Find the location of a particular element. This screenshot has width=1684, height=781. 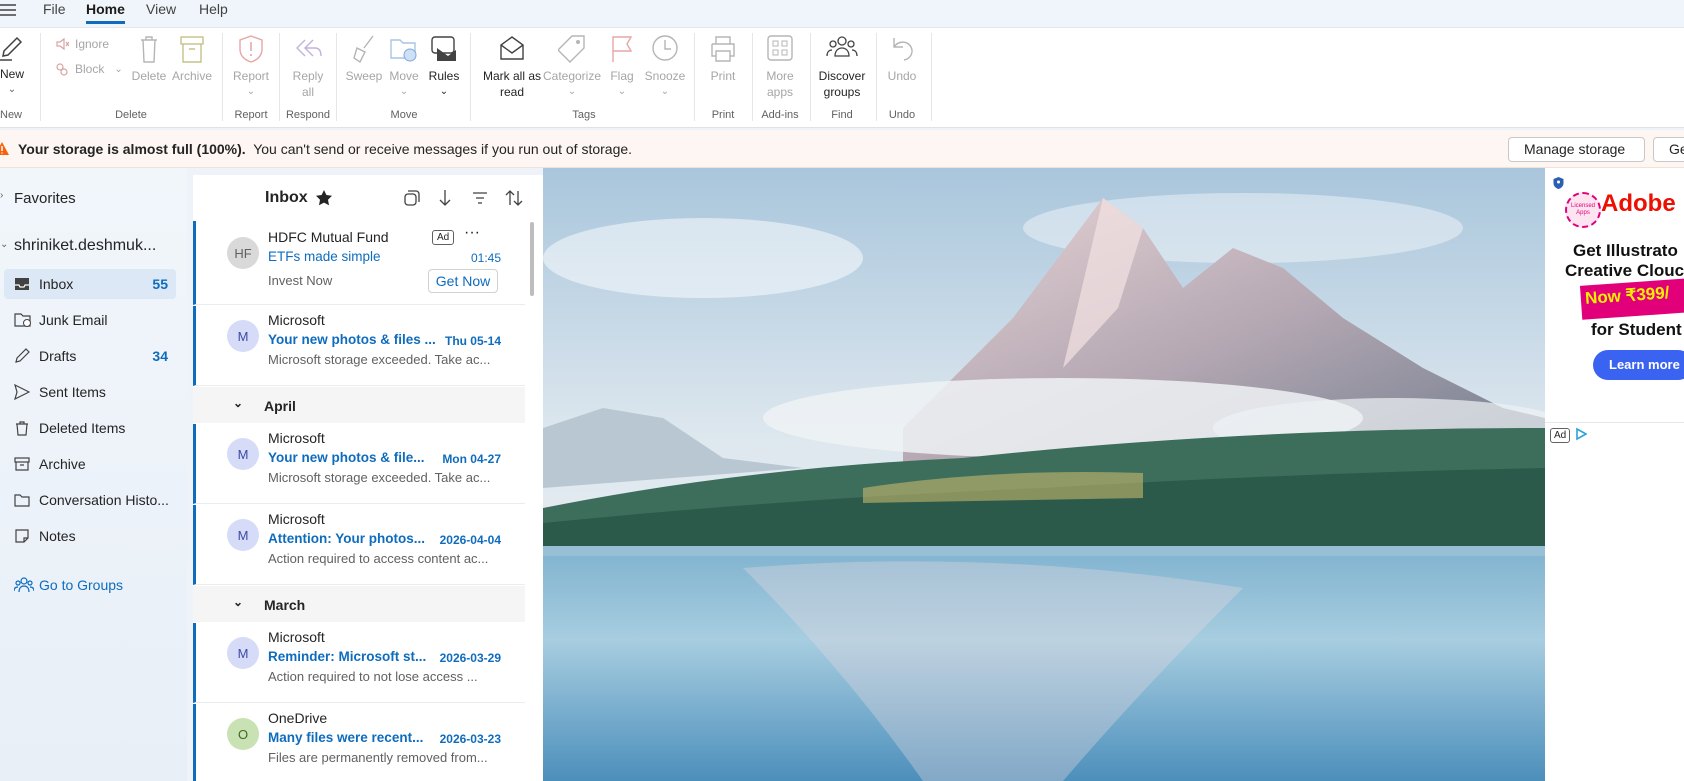

more-apps-label2: apps is located at coordinates (780, 92).